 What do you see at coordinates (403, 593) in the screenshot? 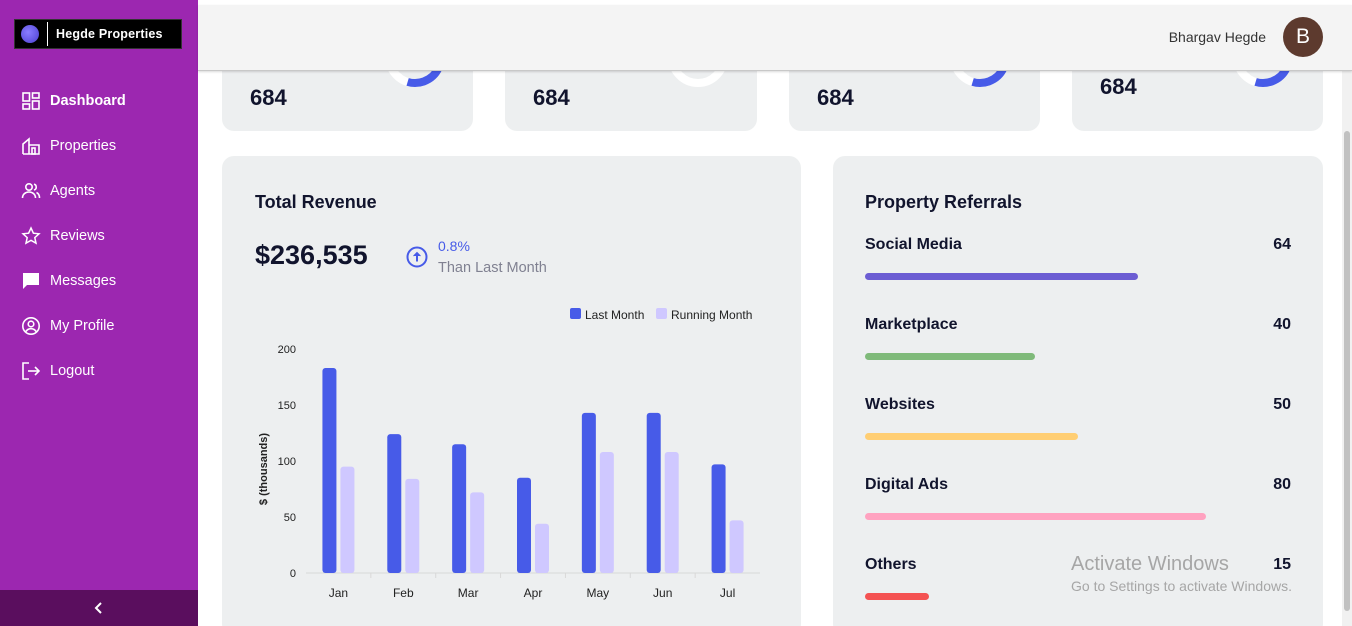
I see `x-tick-label: Feb` at bounding box center [403, 593].